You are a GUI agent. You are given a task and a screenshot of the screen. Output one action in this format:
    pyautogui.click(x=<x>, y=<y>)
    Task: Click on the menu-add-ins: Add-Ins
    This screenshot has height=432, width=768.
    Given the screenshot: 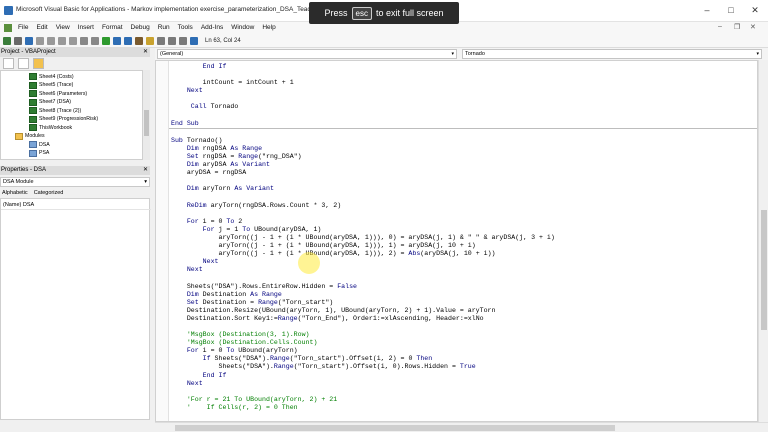 What is the action you would take?
    pyautogui.click(x=212, y=28)
    